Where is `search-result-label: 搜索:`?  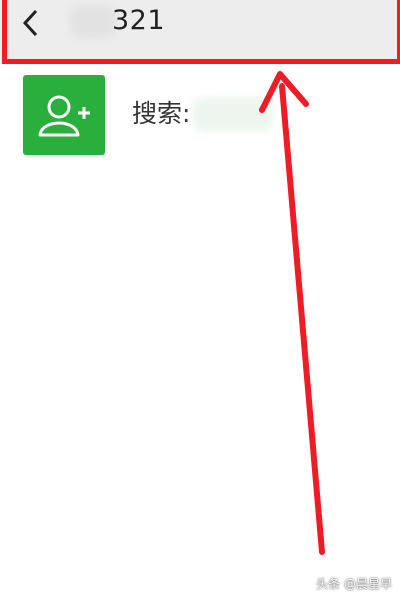 search-result-label: 搜索: is located at coordinates (161, 113).